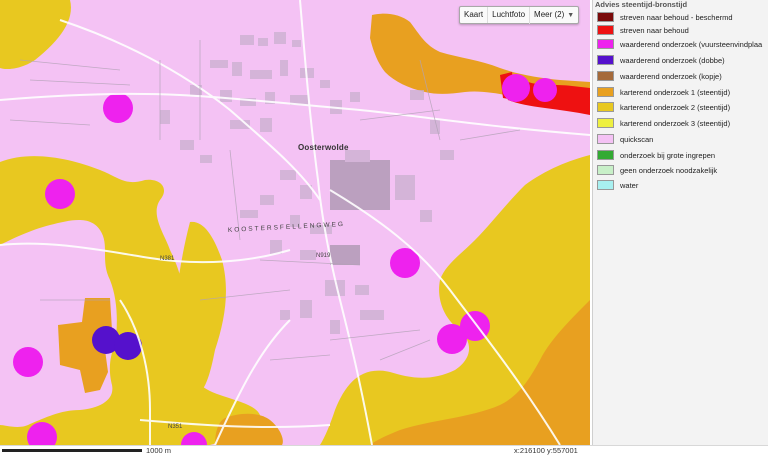 This screenshot has width=768, height=459. What do you see at coordinates (672, 60) in the screenshot?
I see `legend-label: waarderend onderzoek (dobbe)` at bounding box center [672, 60].